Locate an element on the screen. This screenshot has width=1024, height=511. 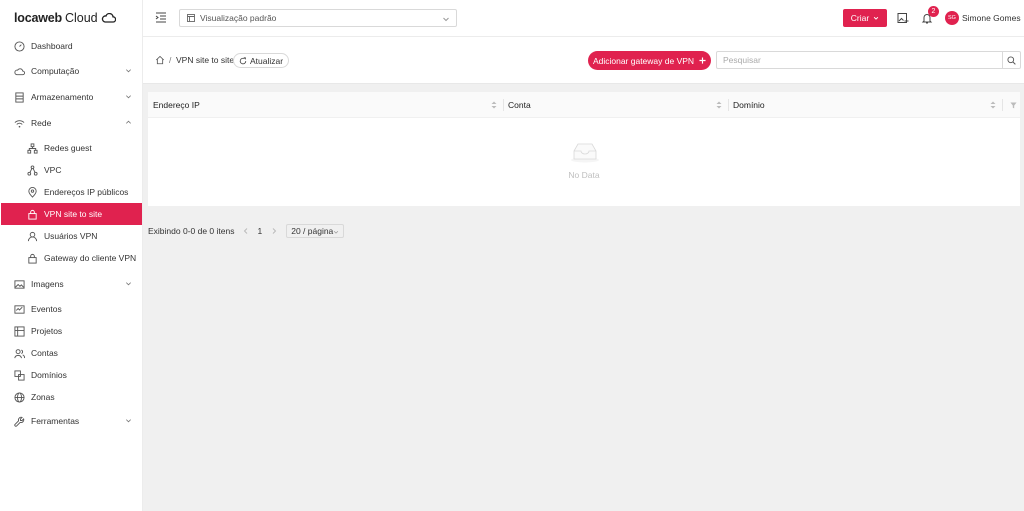
sidebar-item-zonas: Zonas is located at coordinates (71, 397).